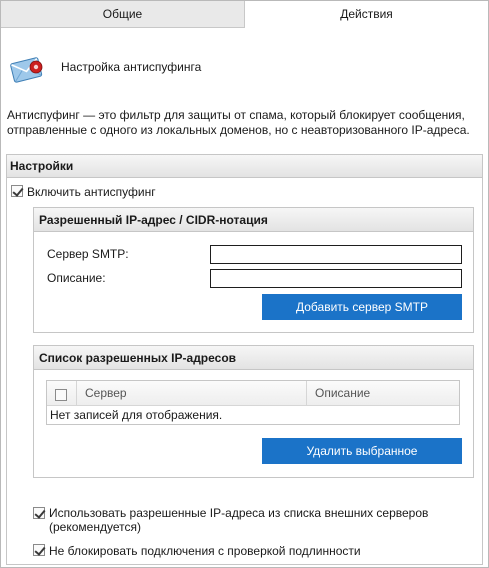 This screenshot has height=568, width=489. What do you see at coordinates (253, 220) in the screenshot?
I see `allowed-ip-panel-title: Разрешенный IP-адрес / CIDR-нотация` at bounding box center [253, 220].